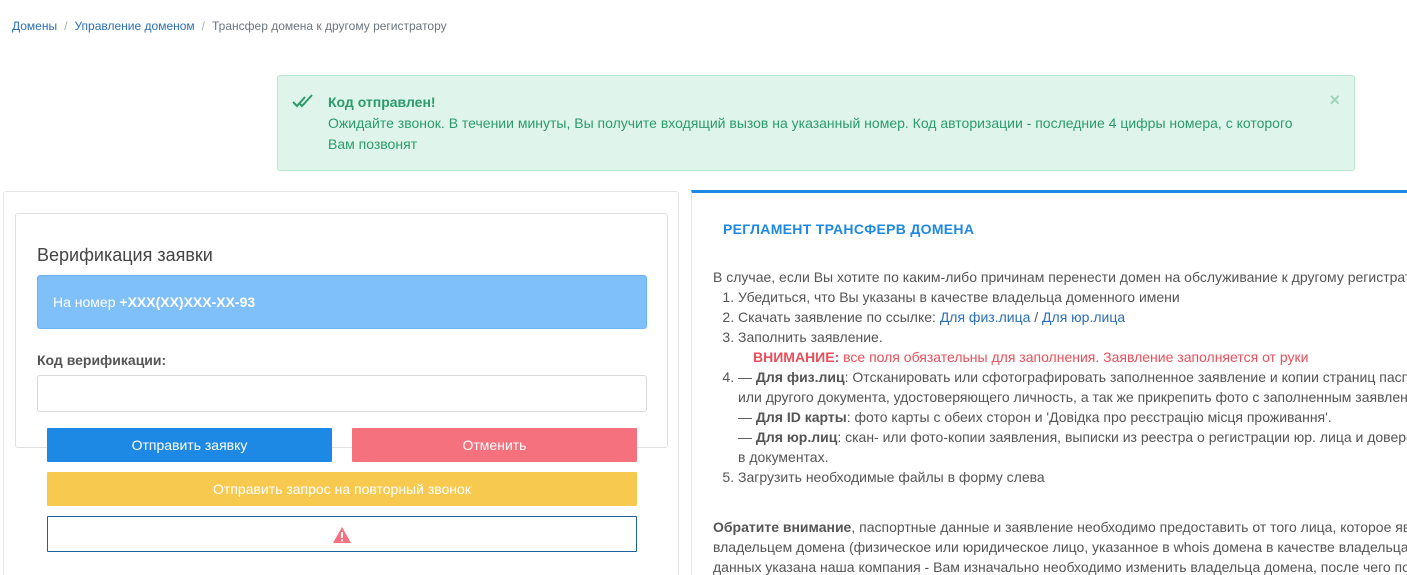 The width and height of the screenshot is (1407, 575). I want to click on attention-label: ВНИМАНИЕ:, so click(796, 357).